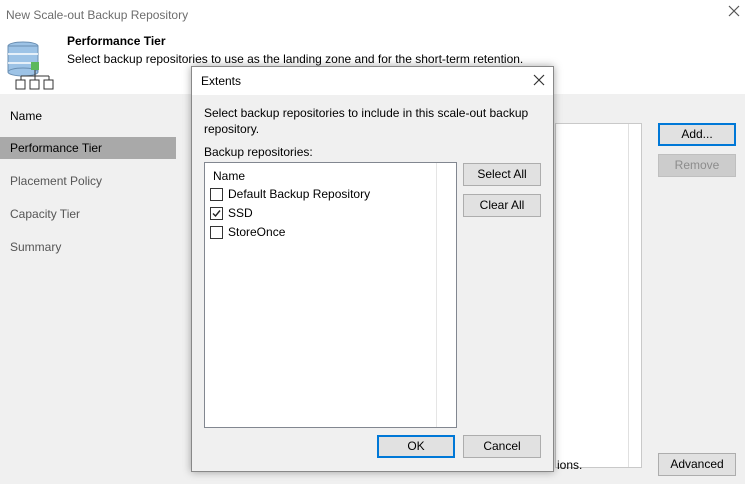  I want to click on nav-item-name: Name, so click(88, 116).